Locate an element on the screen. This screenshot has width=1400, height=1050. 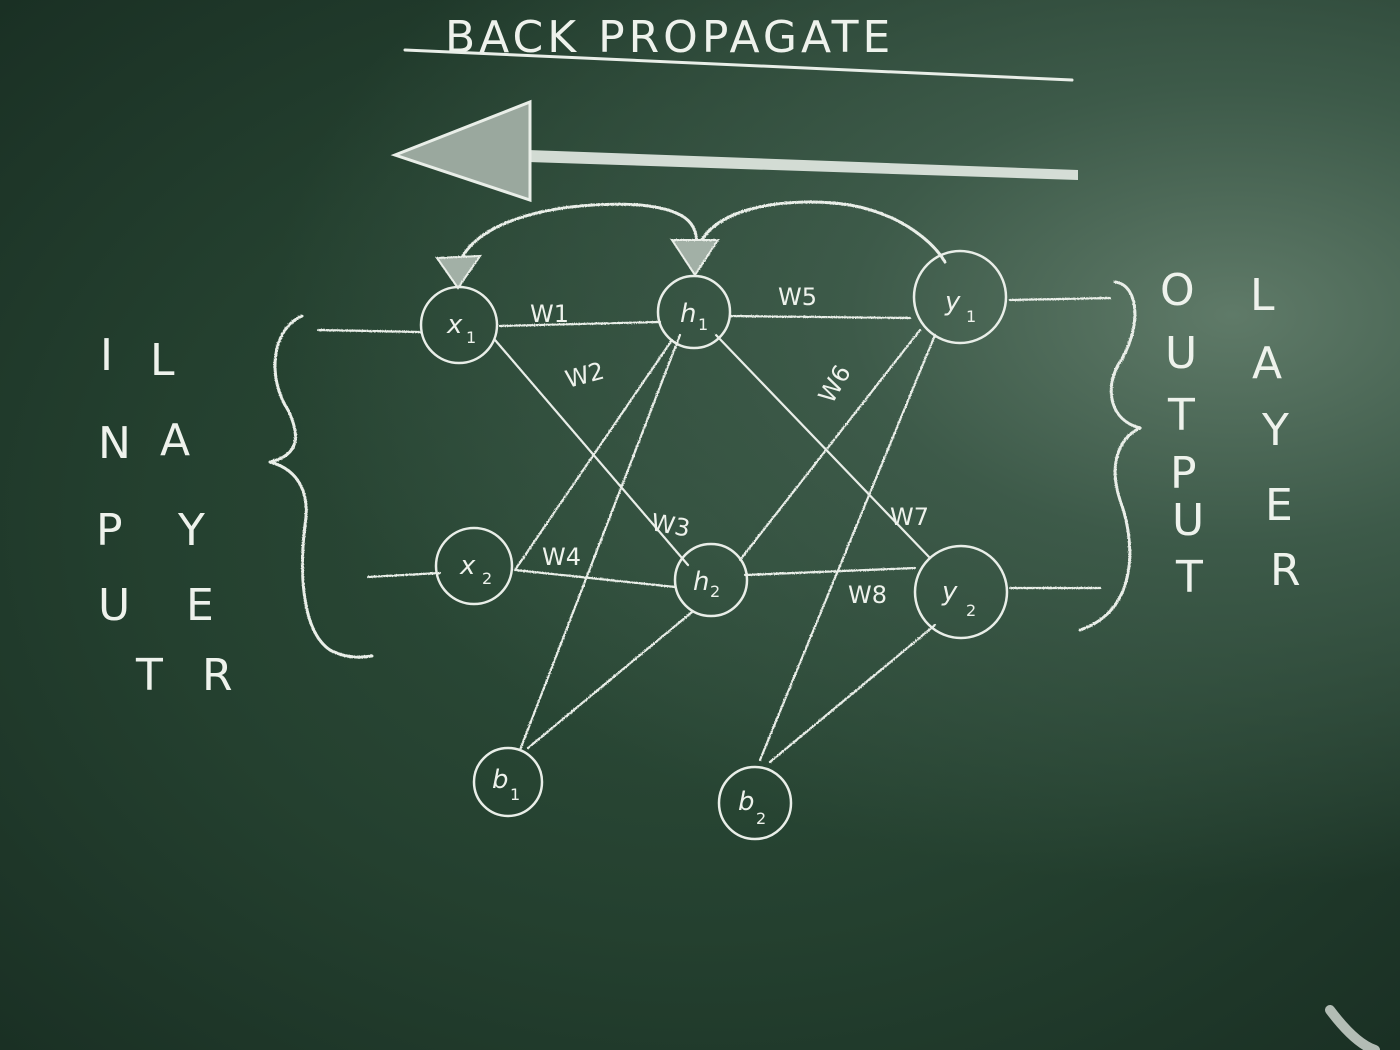
node-h1: h 1 is located at coordinates (694, 312).